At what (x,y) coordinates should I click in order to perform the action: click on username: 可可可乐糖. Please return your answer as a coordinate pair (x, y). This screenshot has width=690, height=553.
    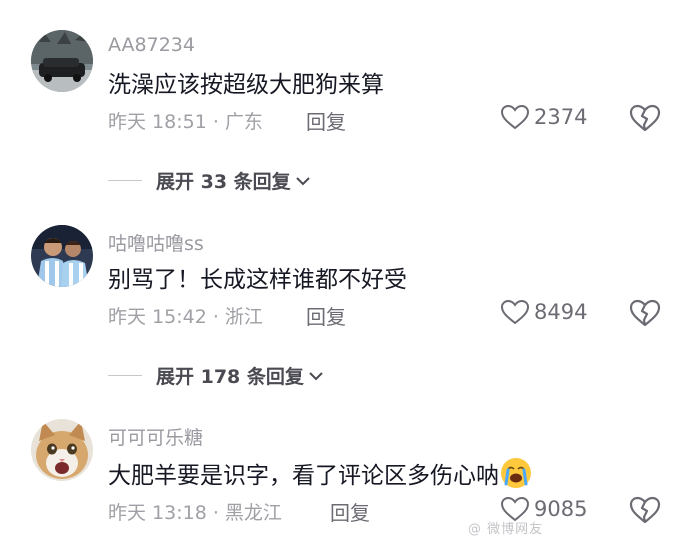
    Looking at the image, I should click on (155, 436).